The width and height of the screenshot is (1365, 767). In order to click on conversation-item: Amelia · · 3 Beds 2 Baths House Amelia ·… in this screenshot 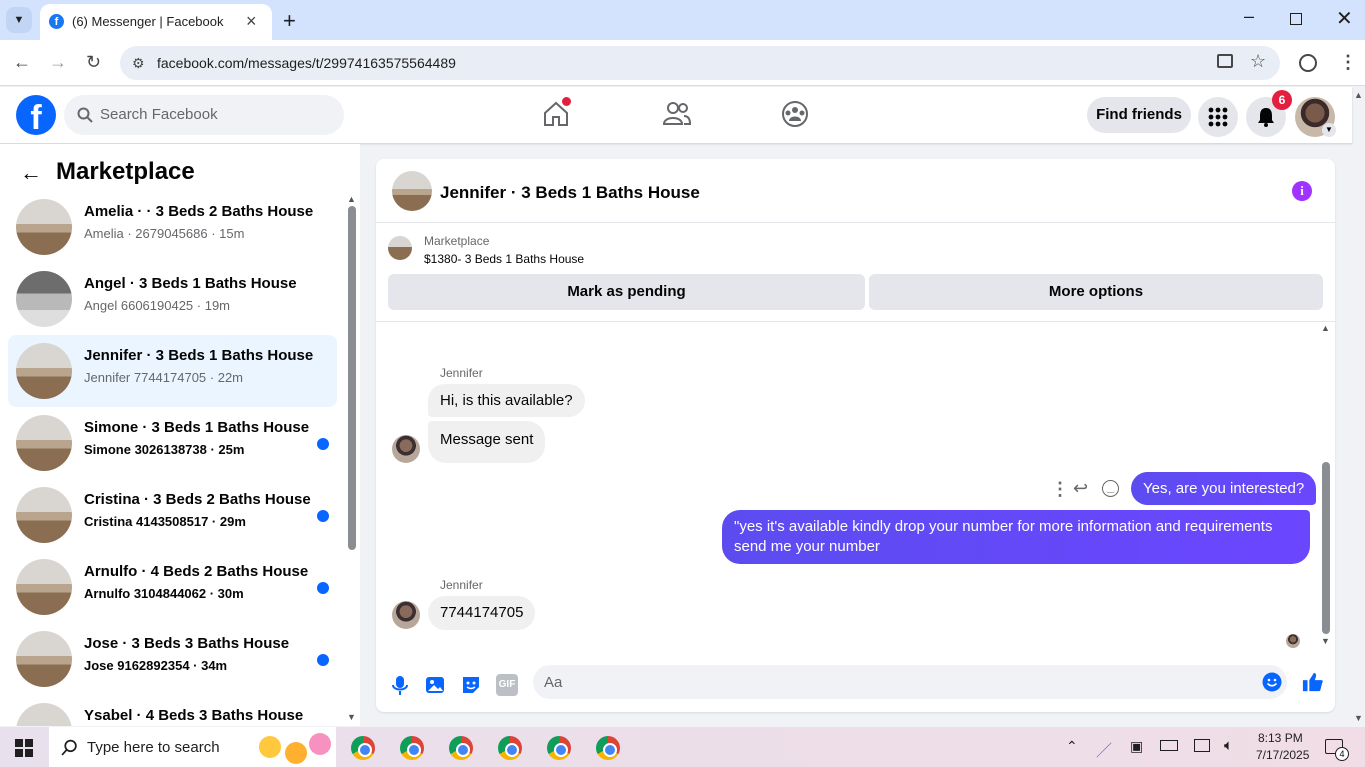, I will do `click(172, 227)`.